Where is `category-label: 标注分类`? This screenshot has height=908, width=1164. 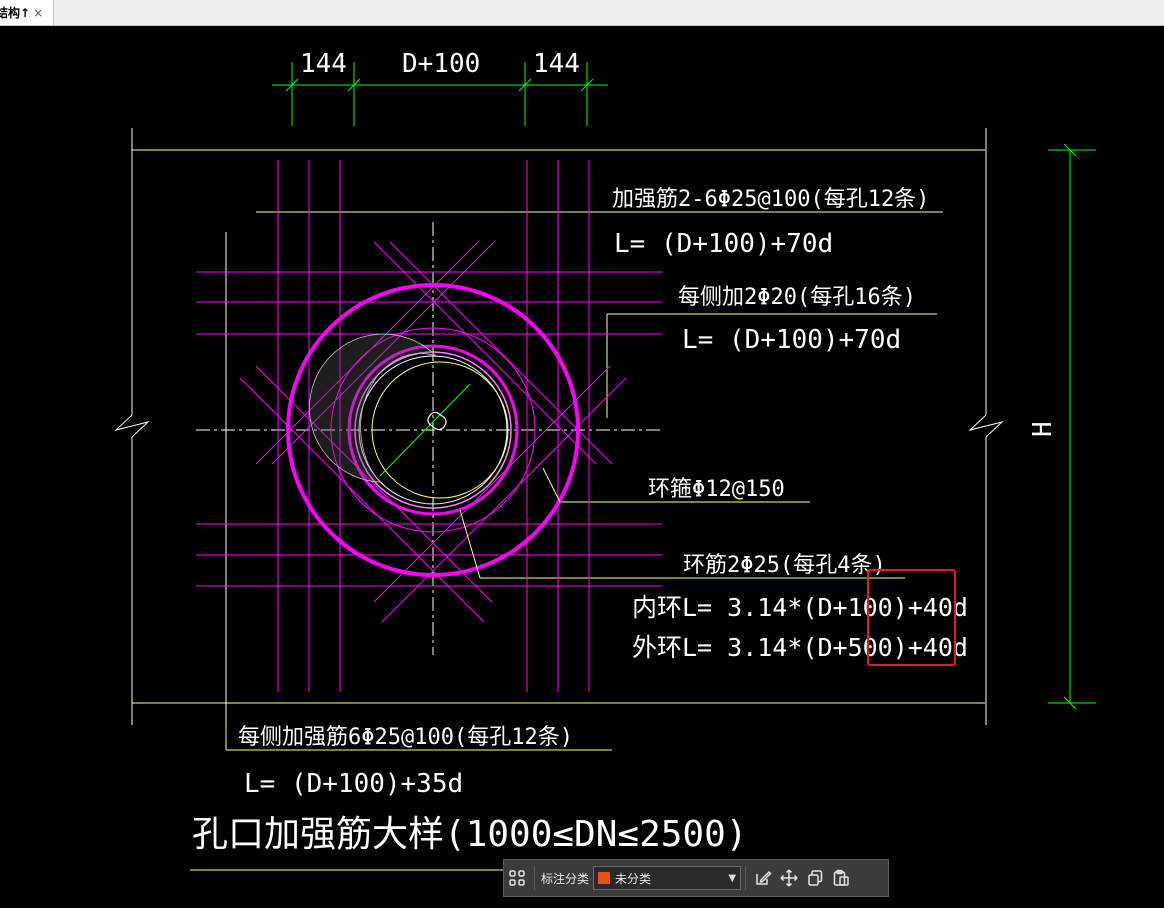 category-label: 标注分类 is located at coordinates (565, 878).